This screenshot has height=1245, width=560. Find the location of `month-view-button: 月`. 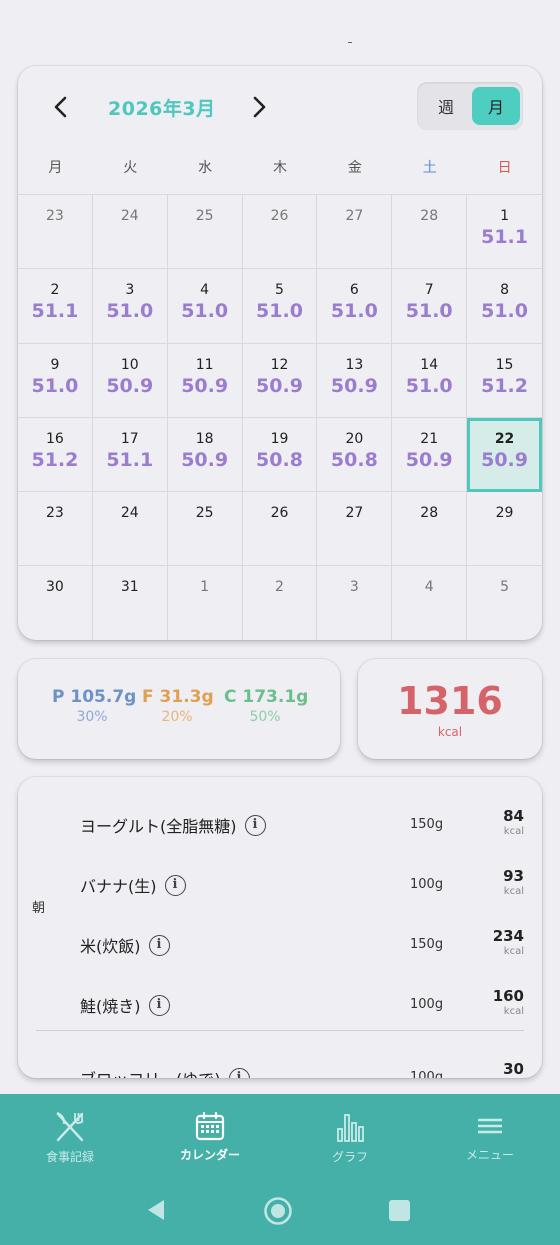

month-view-button: 月 is located at coordinates (496, 106).